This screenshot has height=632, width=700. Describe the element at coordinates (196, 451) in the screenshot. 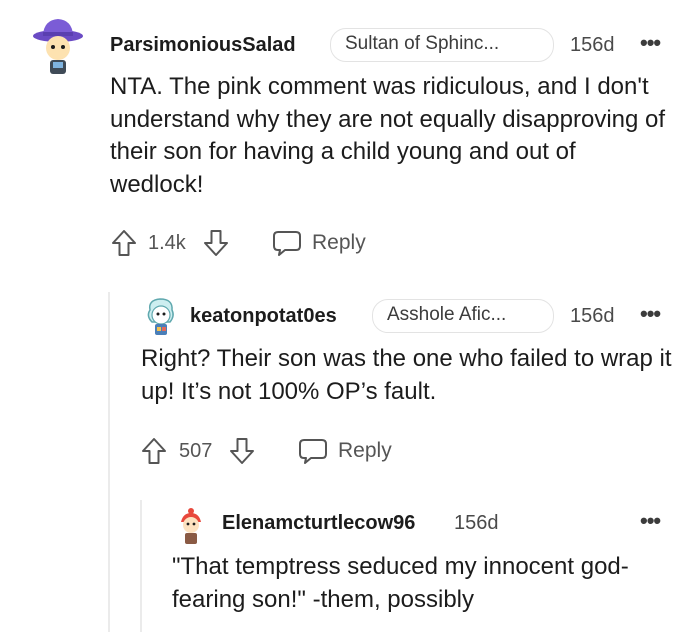

I see `vote-count: 507` at that location.